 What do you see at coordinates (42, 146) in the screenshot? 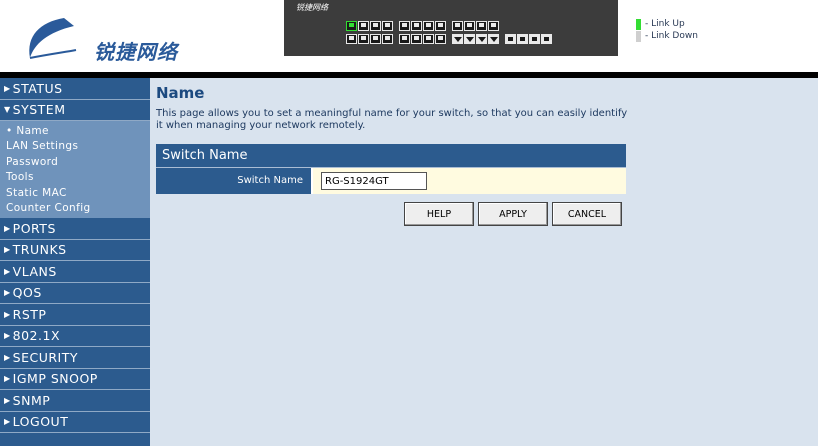
I see `submenu-item-label: LAN Settings` at bounding box center [42, 146].